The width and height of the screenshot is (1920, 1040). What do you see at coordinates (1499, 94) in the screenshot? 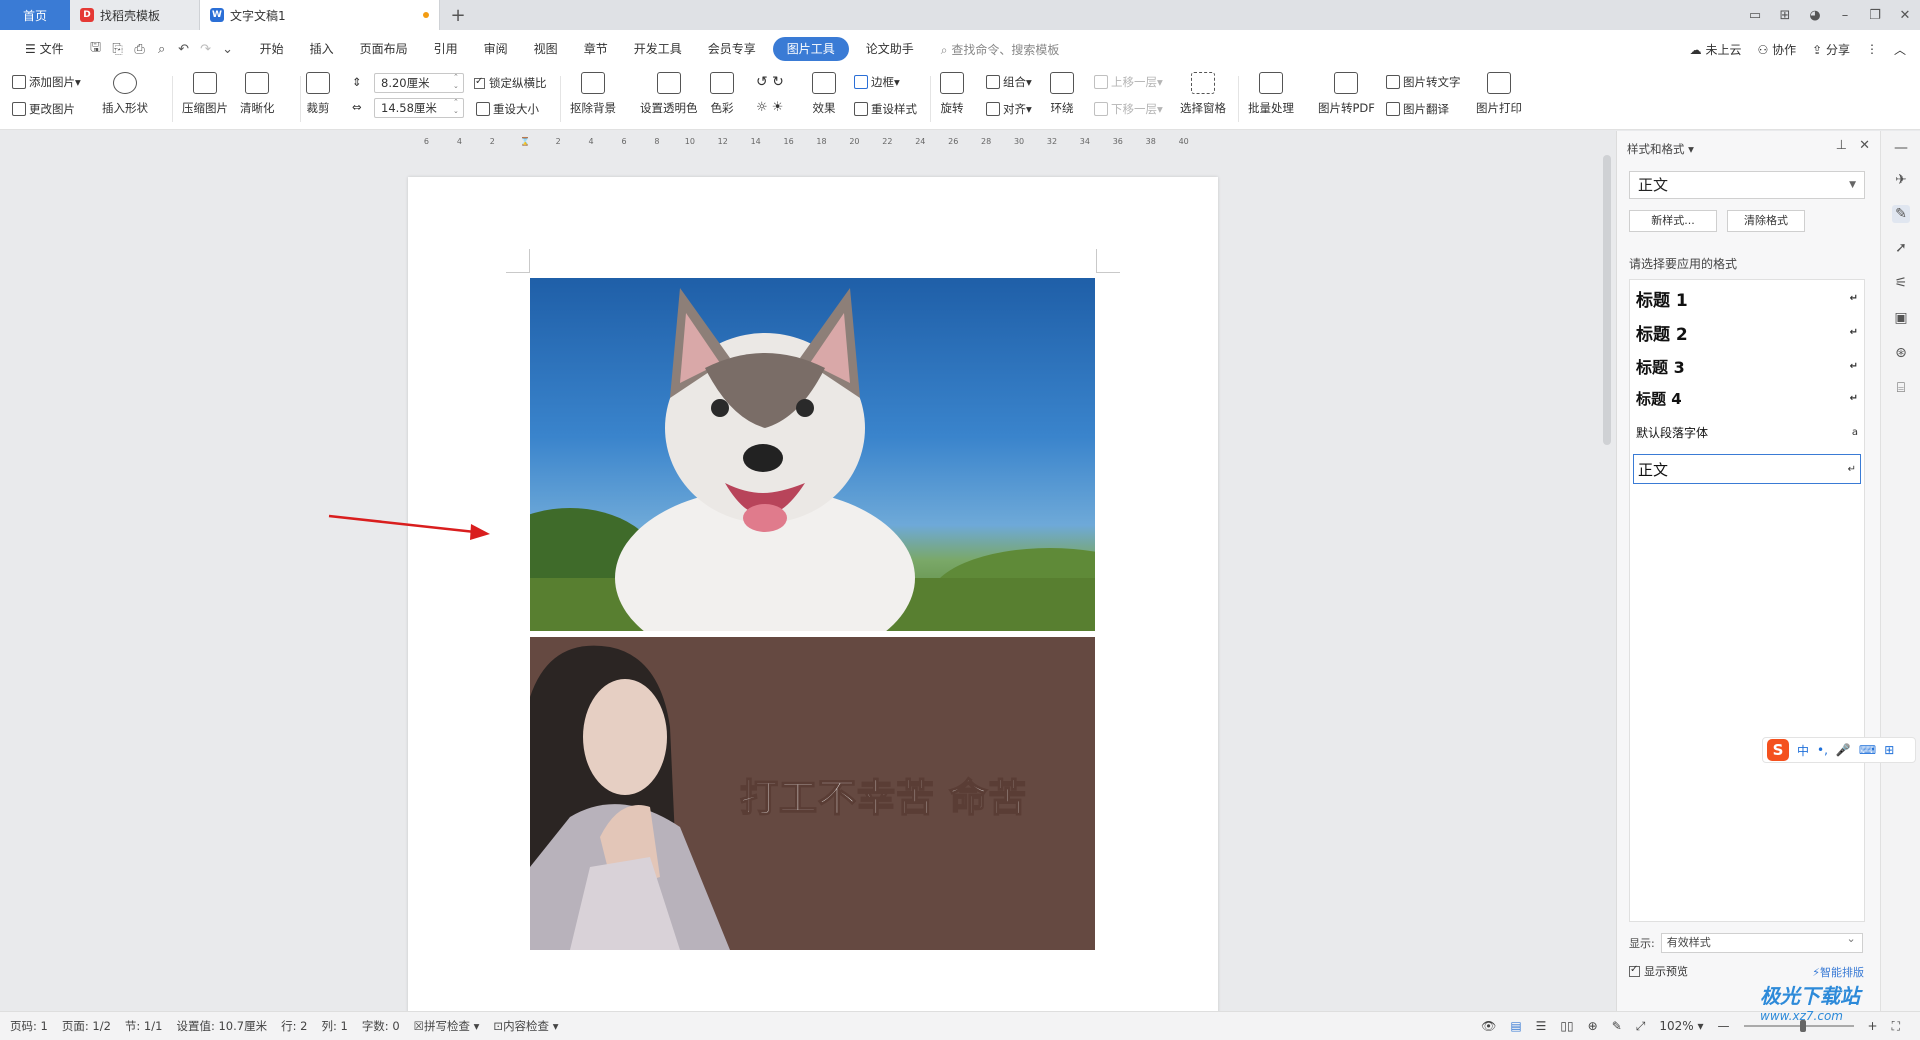
I see `picture-print-button: 图片打印` at bounding box center [1499, 94].